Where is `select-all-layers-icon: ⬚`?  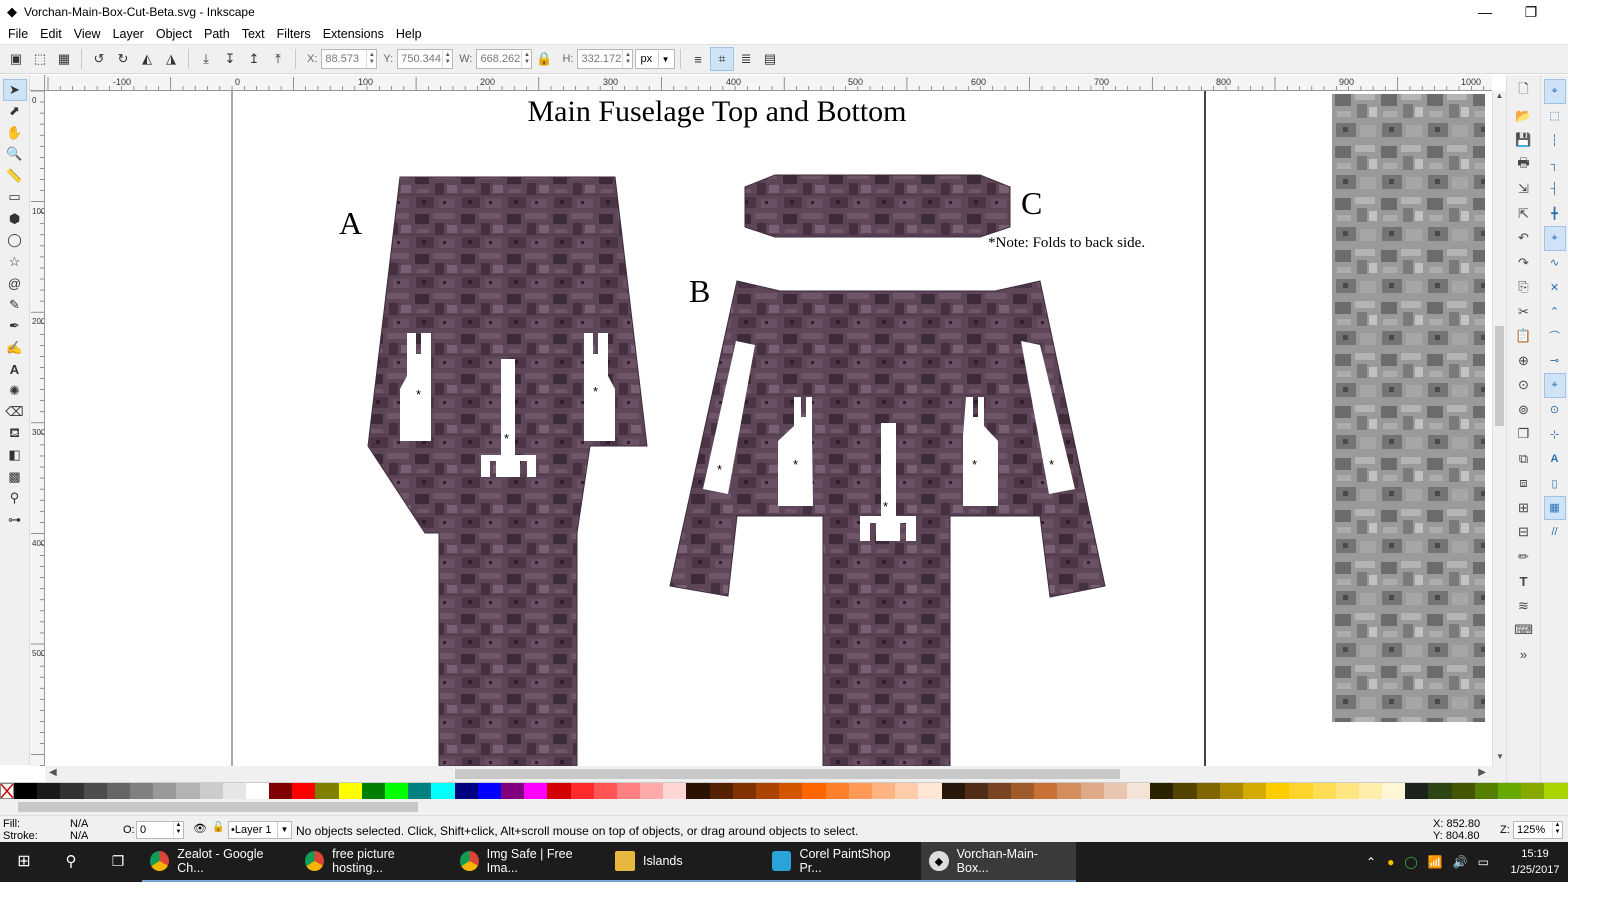 select-all-layers-icon: ⬚ is located at coordinates (40, 59).